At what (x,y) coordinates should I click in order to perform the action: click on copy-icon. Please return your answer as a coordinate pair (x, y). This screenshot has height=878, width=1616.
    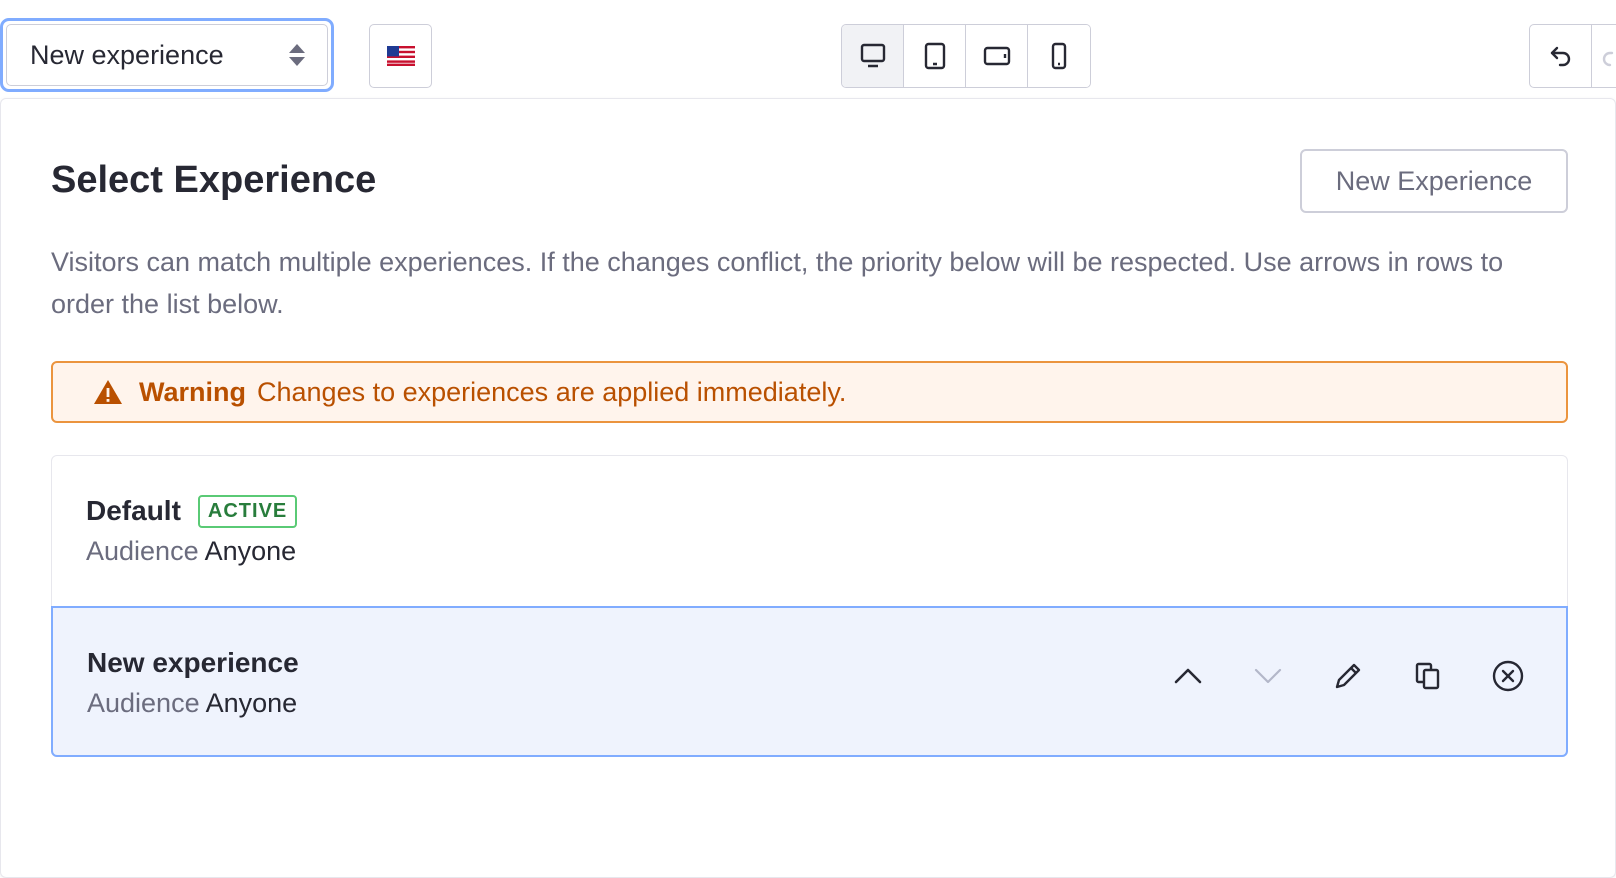
    Looking at the image, I should click on (1427, 676).